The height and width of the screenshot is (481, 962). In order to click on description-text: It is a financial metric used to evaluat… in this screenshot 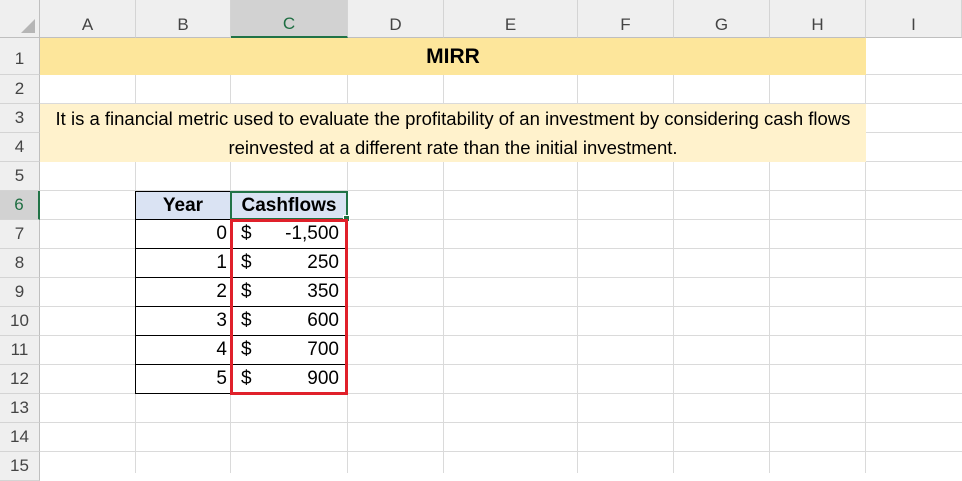, I will do `click(453, 133)`.